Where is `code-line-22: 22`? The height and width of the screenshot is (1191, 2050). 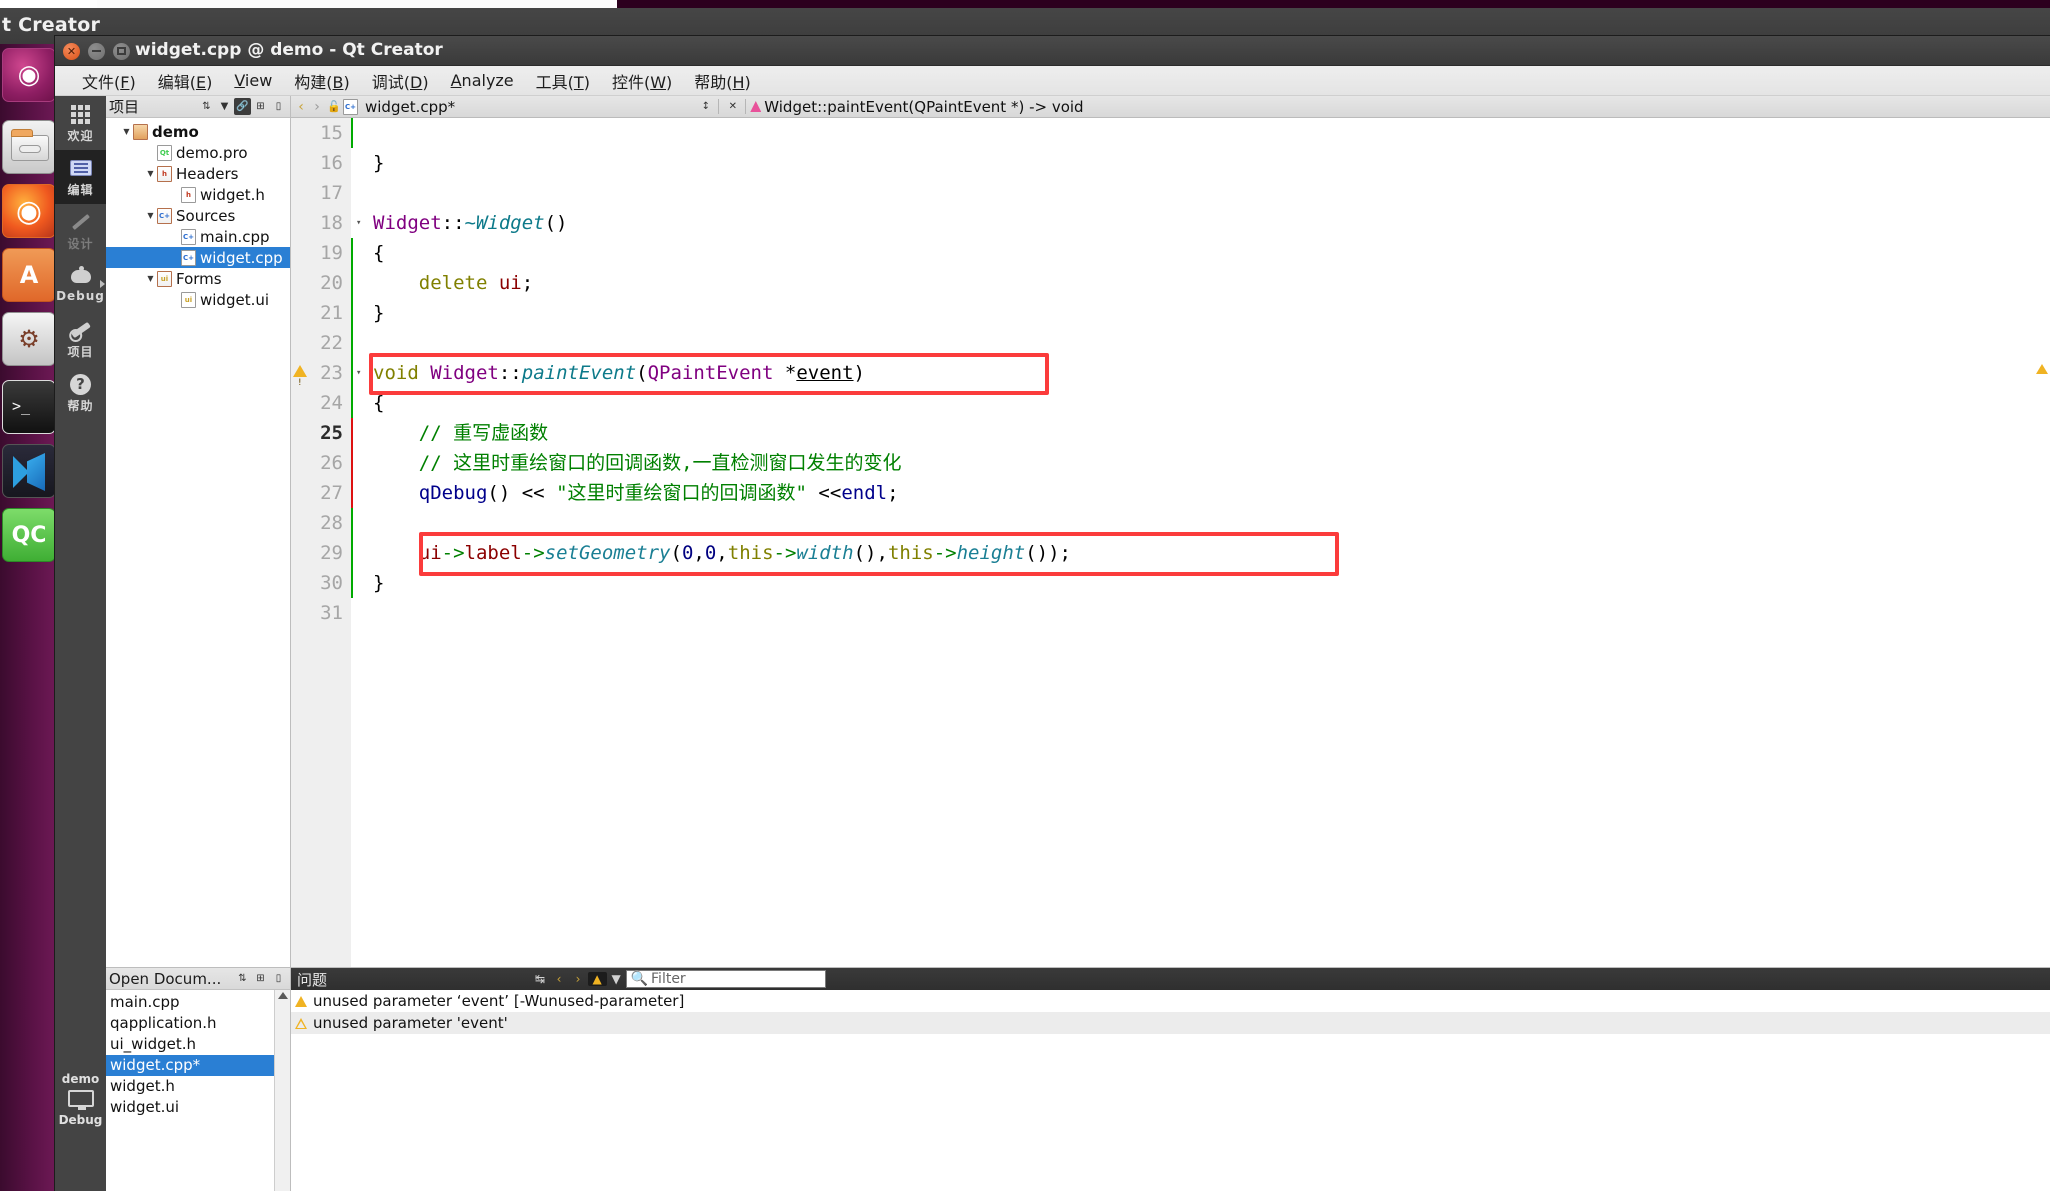
code-line-22: 22 is located at coordinates (1170, 343).